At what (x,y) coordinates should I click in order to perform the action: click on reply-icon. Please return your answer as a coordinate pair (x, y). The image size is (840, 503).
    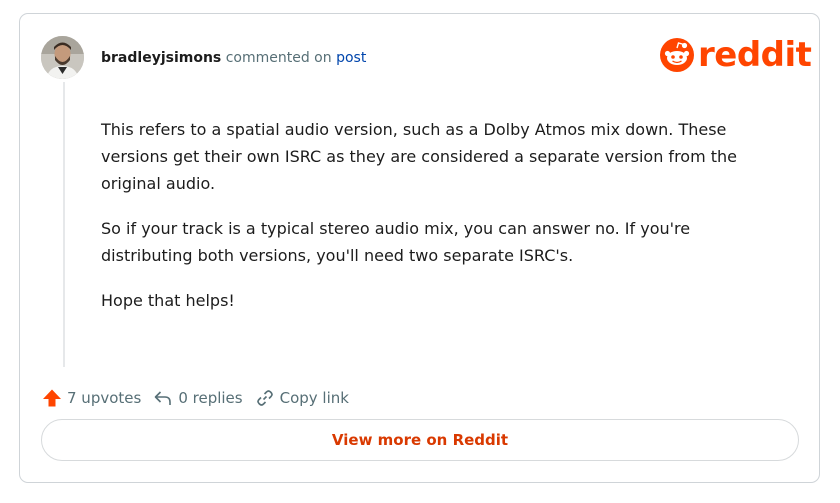
    Looking at the image, I should click on (163, 398).